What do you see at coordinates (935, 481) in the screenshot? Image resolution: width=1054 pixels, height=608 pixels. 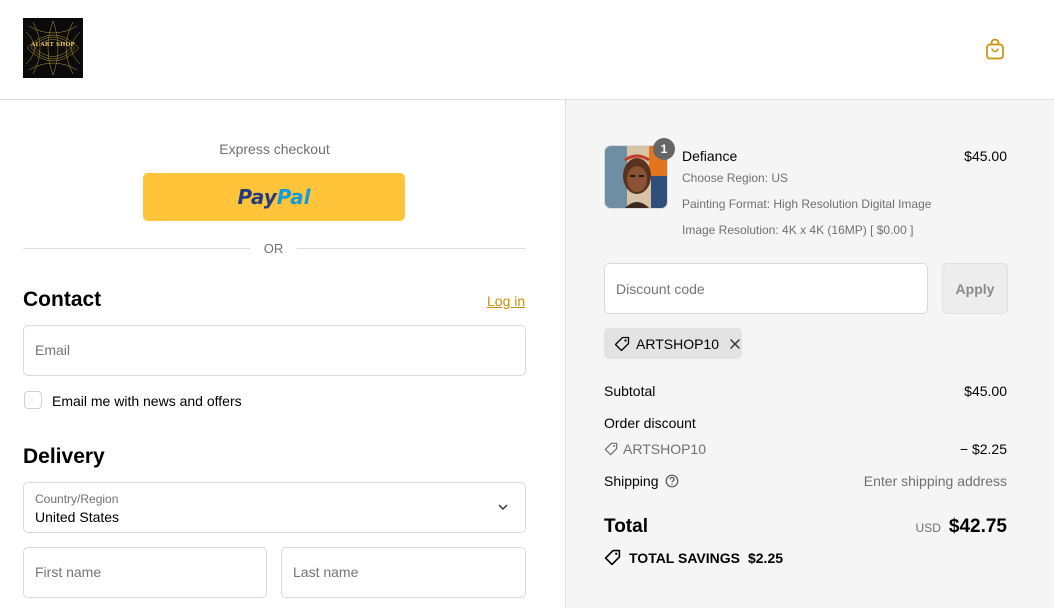 I see `shipping-value: Enter shipping address` at bounding box center [935, 481].